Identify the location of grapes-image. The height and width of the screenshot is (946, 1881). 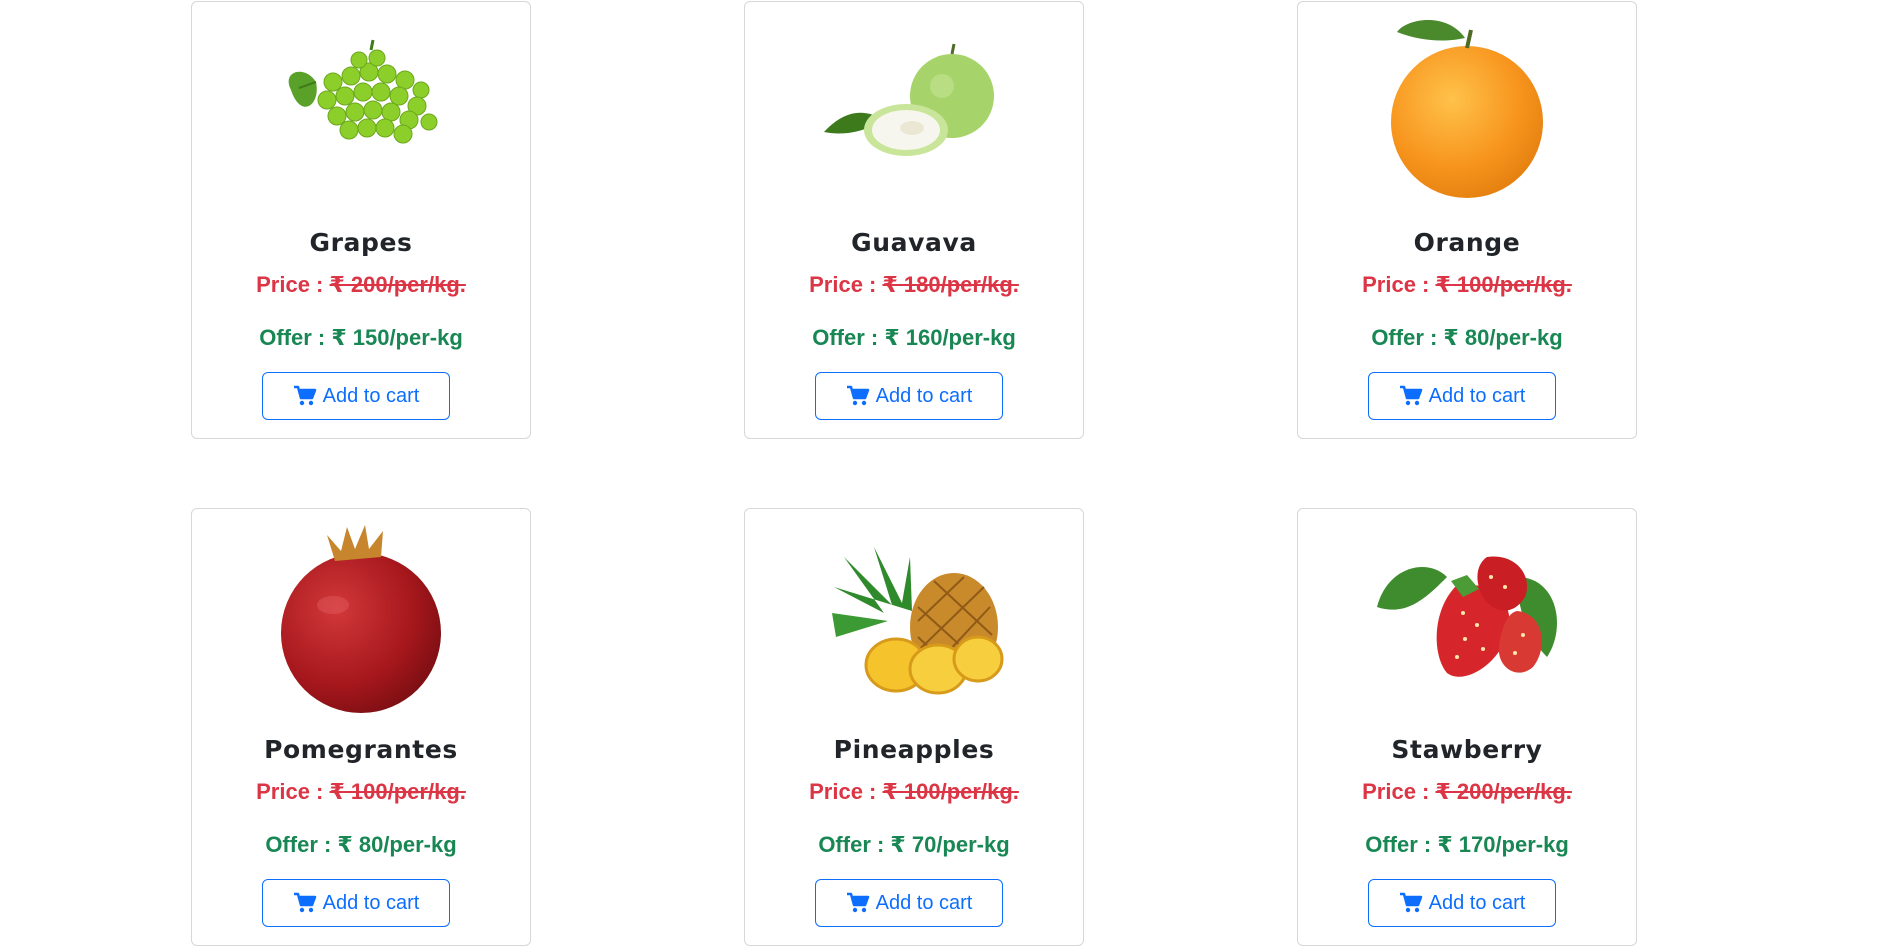
(361, 110).